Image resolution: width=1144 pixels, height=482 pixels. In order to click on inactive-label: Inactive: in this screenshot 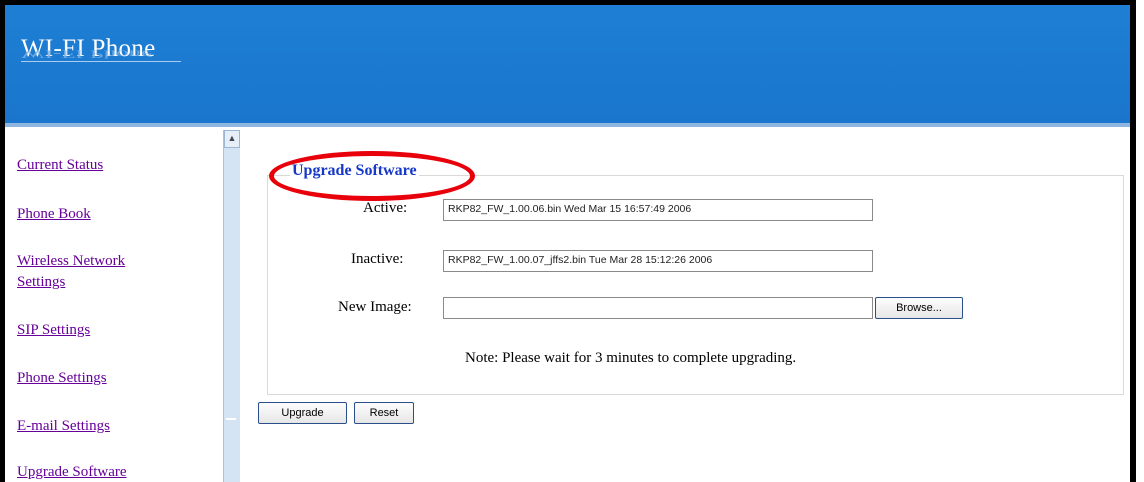, I will do `click(377, 259)`.